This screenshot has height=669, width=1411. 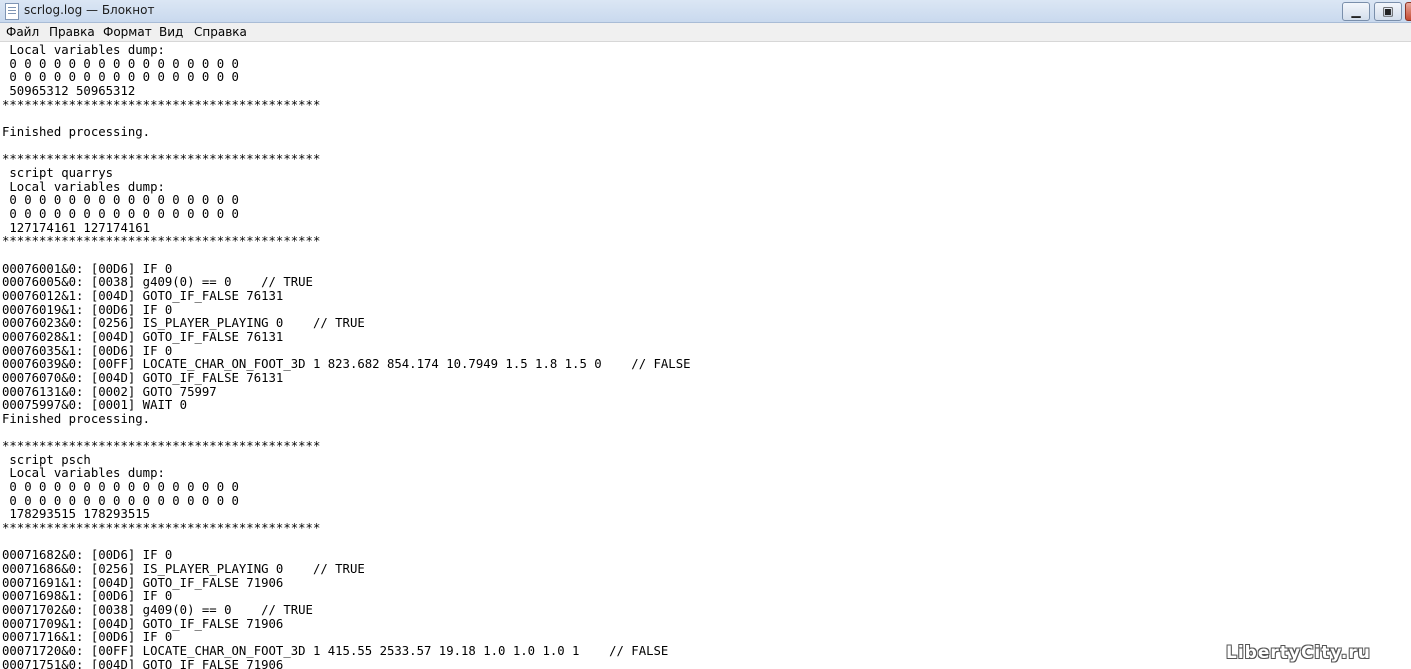 I want to click on text-line: script psch, so click(x=46, y=459).